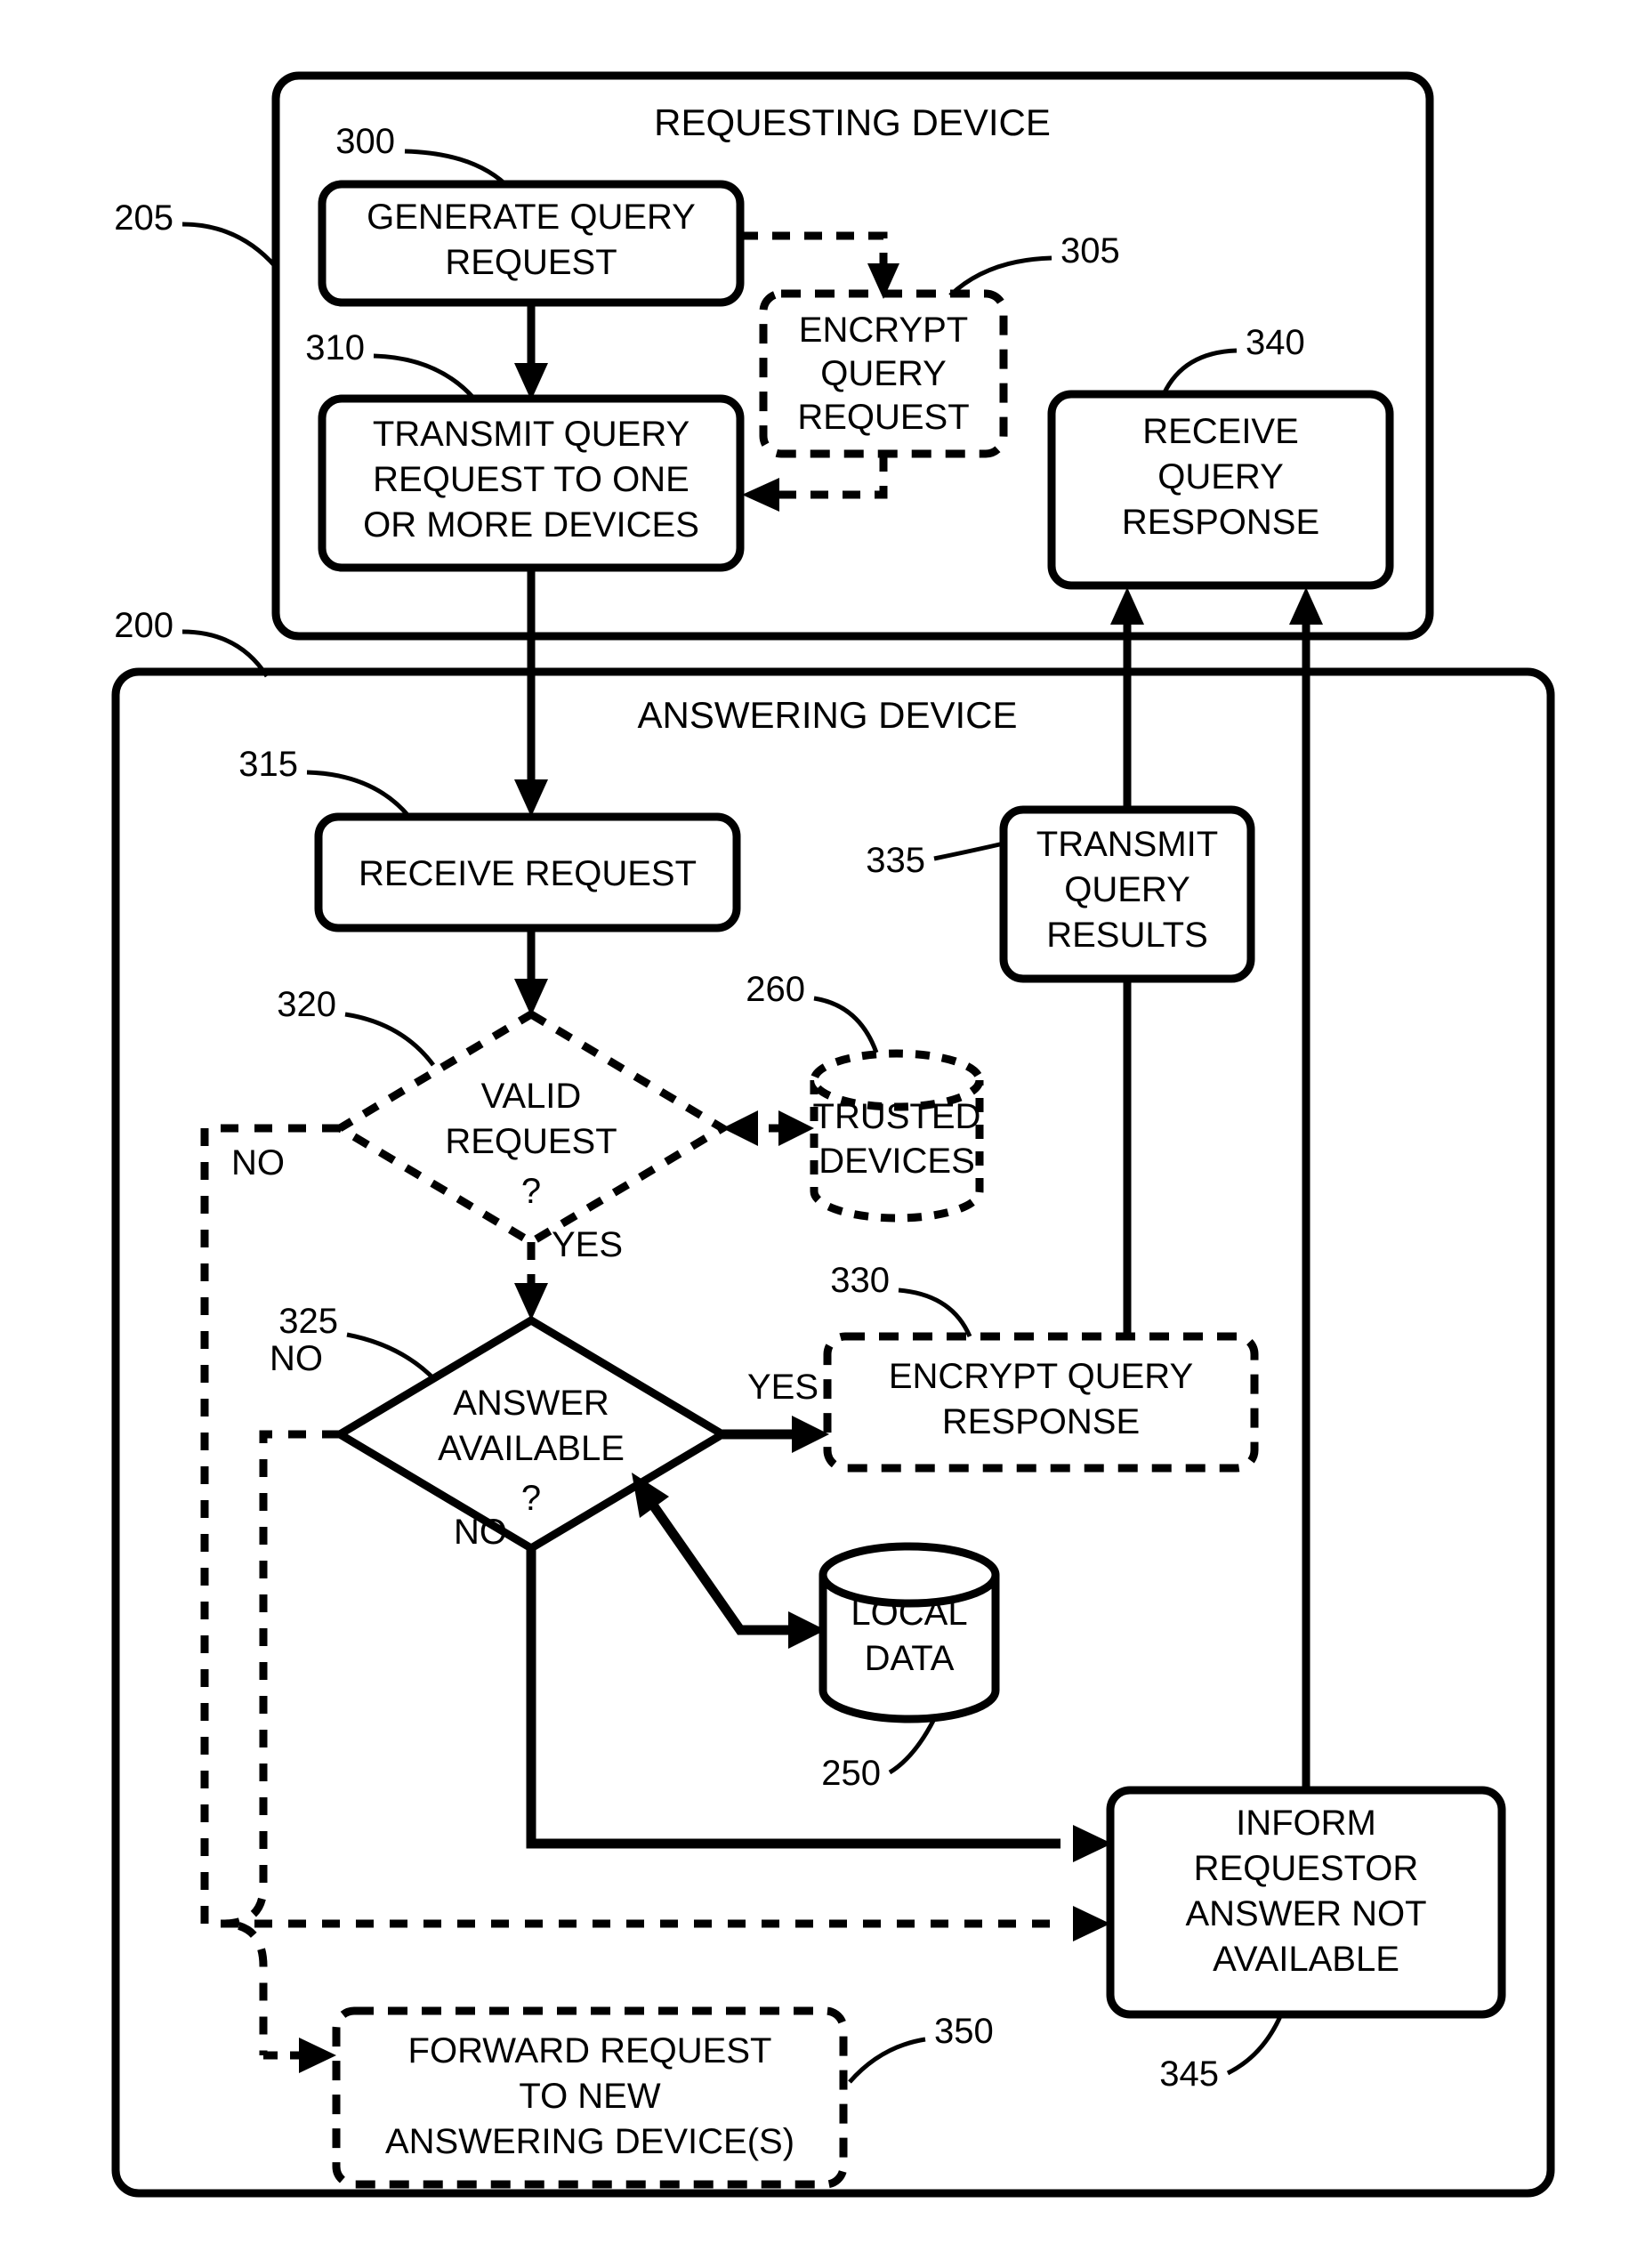 The width and height of the screenshot is (1629, 2268). Describe the element at coordinates (796, 1128) in the screenshot. I see `arrowhead-trusted-side` at that location.